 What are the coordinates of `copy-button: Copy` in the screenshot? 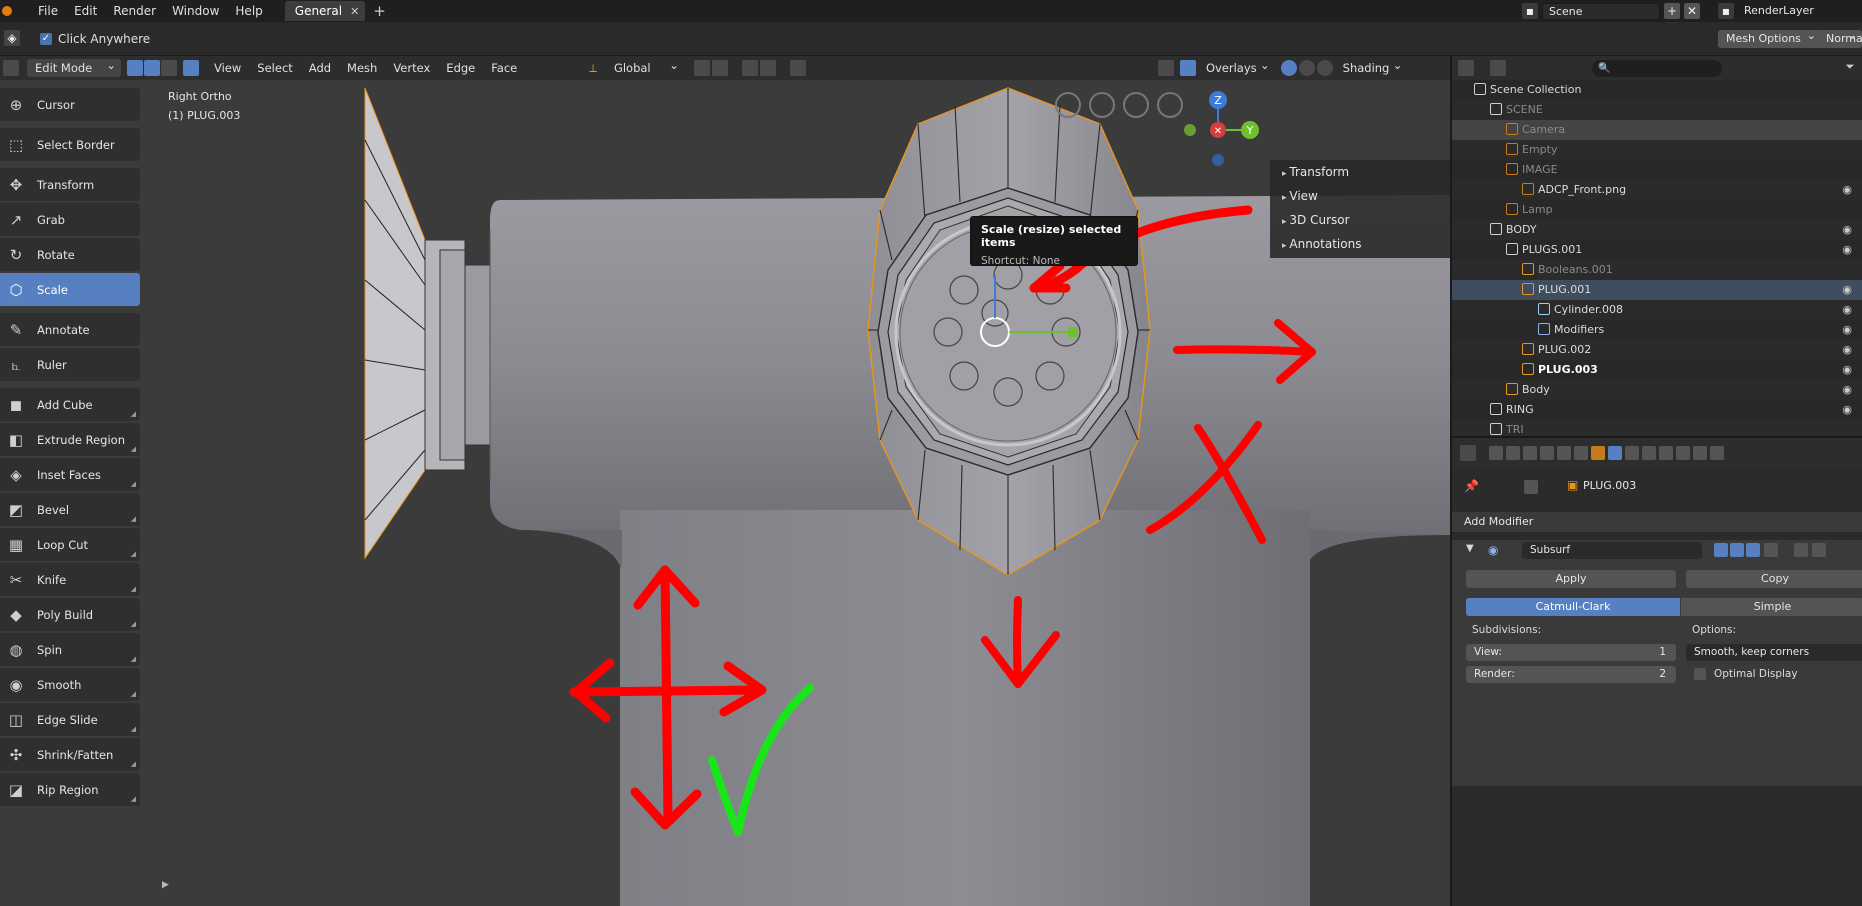 It's located at (1774, 579).